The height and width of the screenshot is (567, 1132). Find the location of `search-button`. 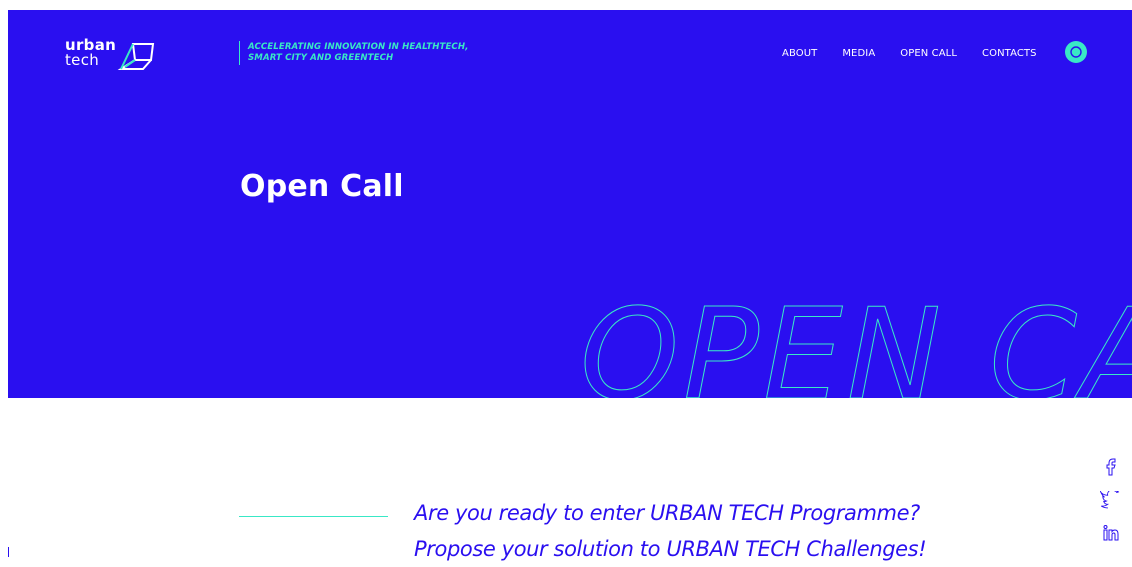

search-button is located at coordinates (1076, 52).